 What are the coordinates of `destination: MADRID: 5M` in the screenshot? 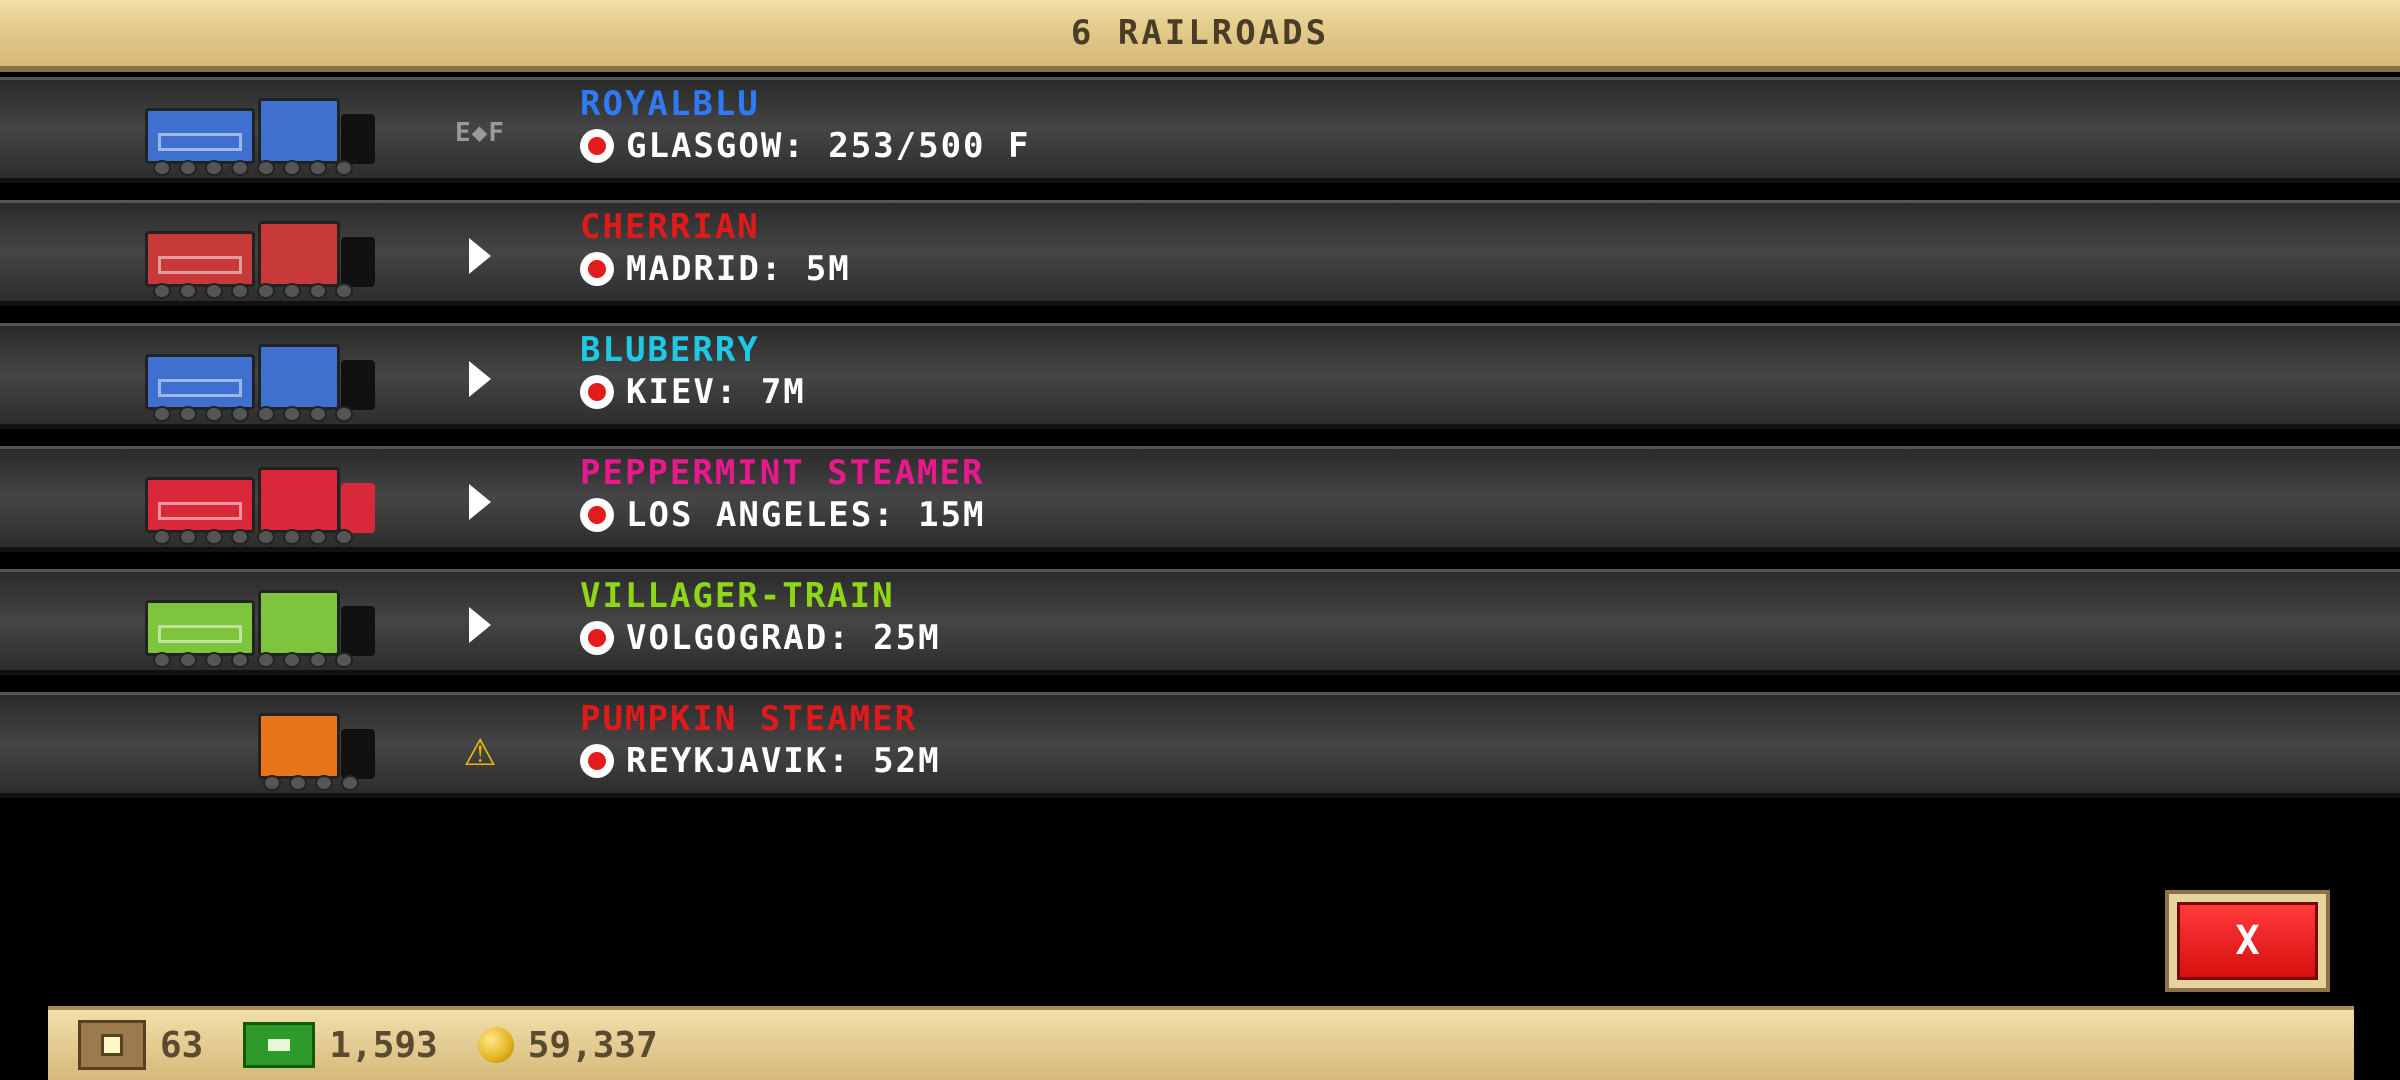 It's located at (715, 269).